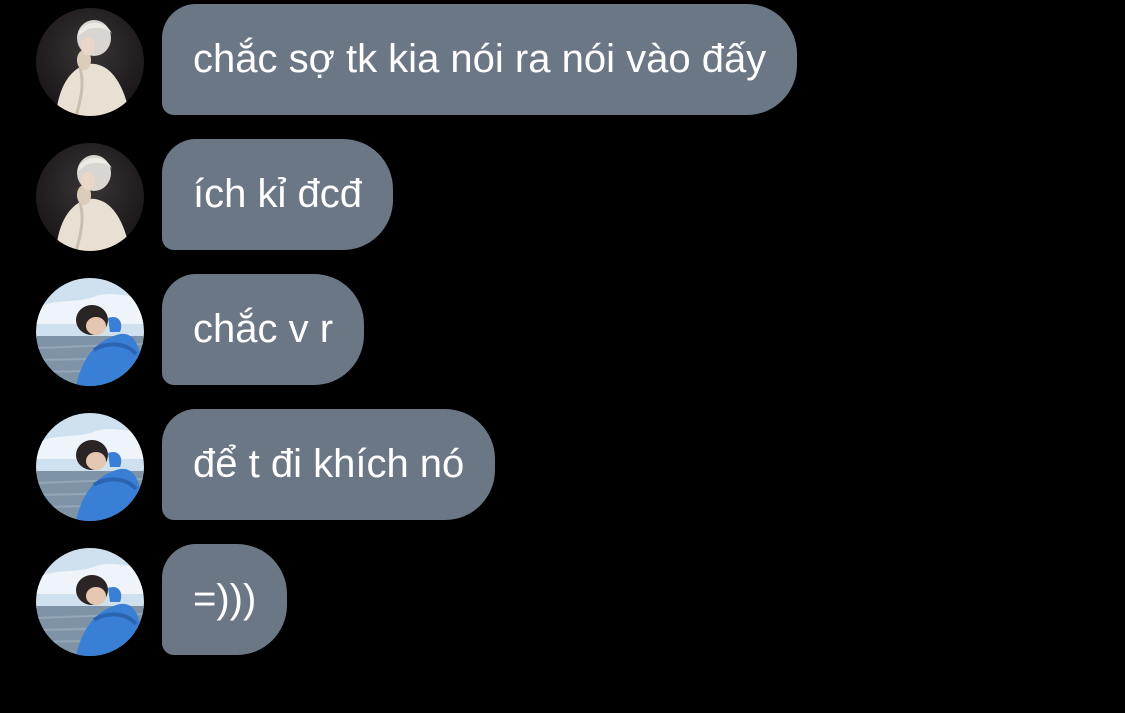 This screenshot has height=713, width=1125. I want to click on message-bubble: ích kỉ đcđ, so click(277, 194).